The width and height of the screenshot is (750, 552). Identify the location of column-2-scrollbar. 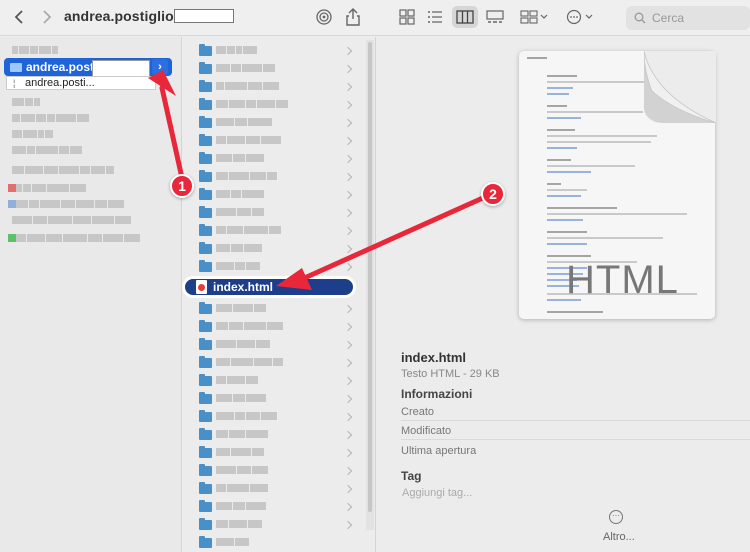
(370, 285).